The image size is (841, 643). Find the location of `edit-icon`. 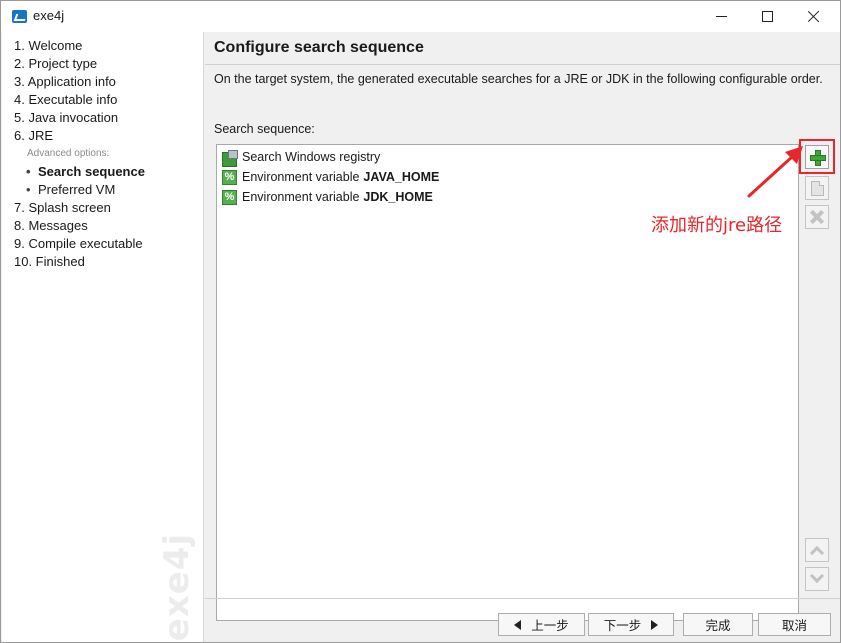

edit-icon is located at coordinates (817, 188).